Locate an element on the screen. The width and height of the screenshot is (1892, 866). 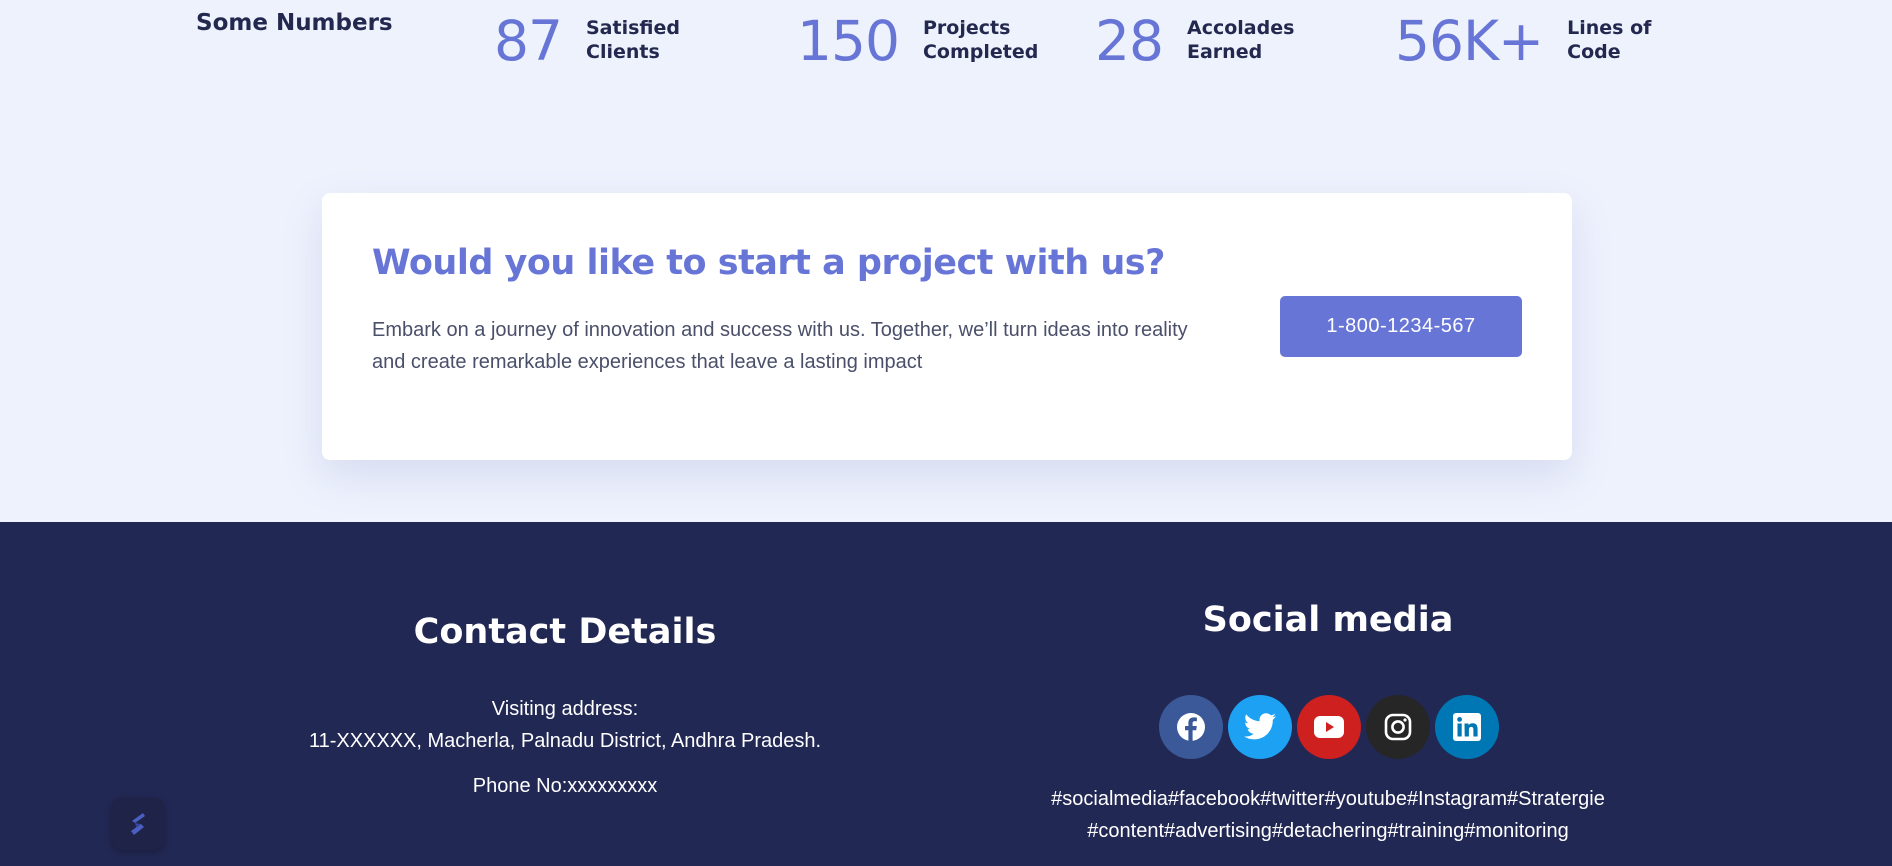
stat-satisfied-clients: 87 Satisfied Clients is located at coordinates (600, 41).